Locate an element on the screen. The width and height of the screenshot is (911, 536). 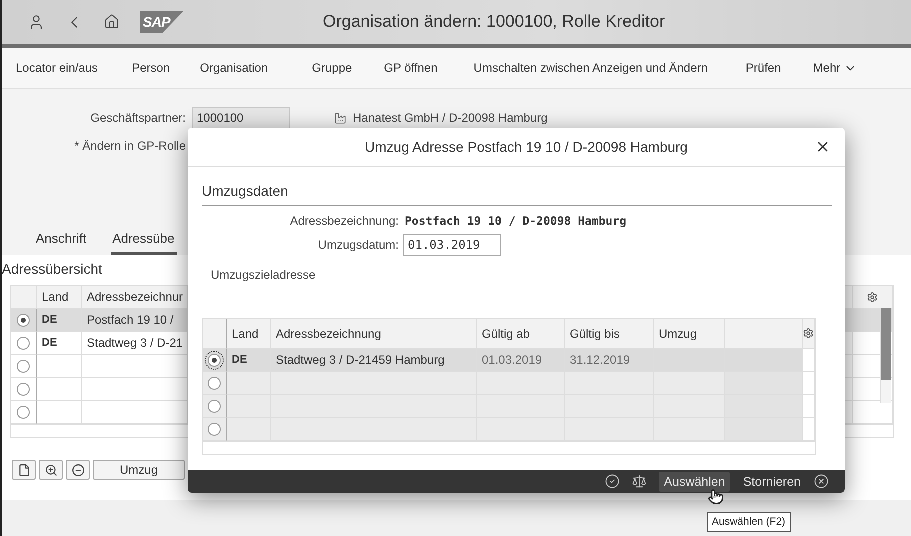
toolbar-button: Umschalten zwischen Anzeigen und Ändern is located at coordinates (591, 68).